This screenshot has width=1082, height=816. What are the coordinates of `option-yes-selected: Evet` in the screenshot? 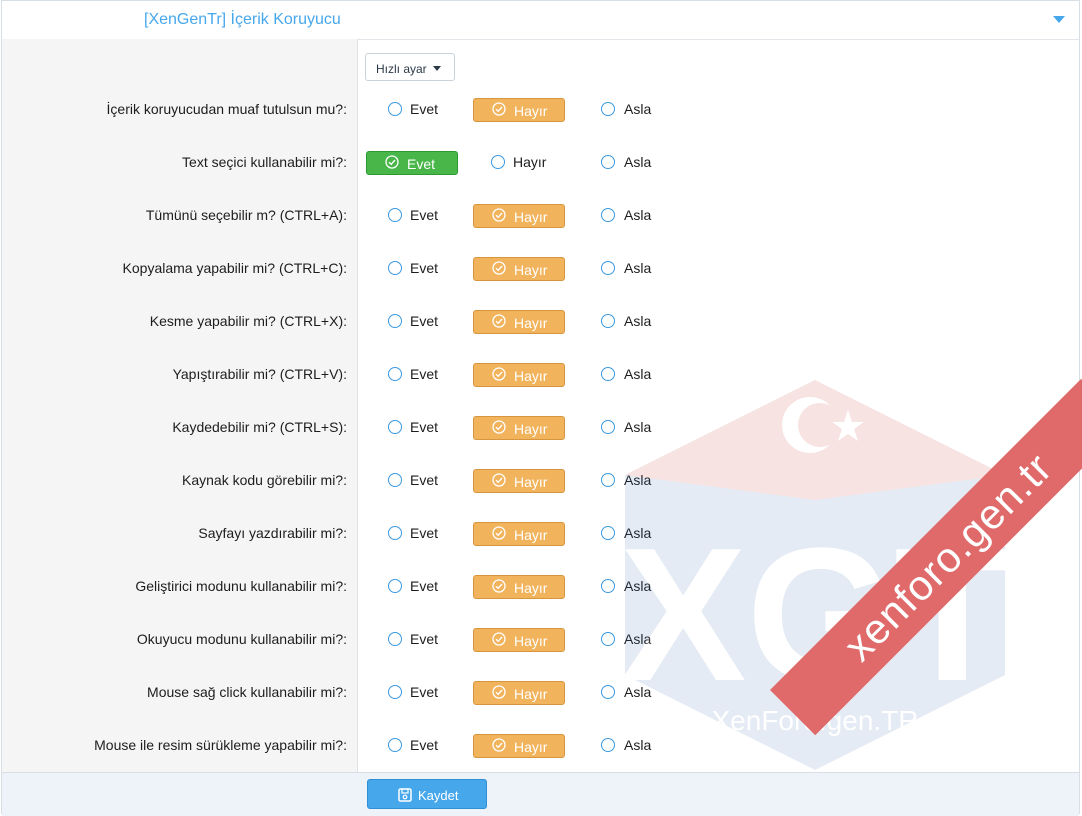 It's located at (412, 163).